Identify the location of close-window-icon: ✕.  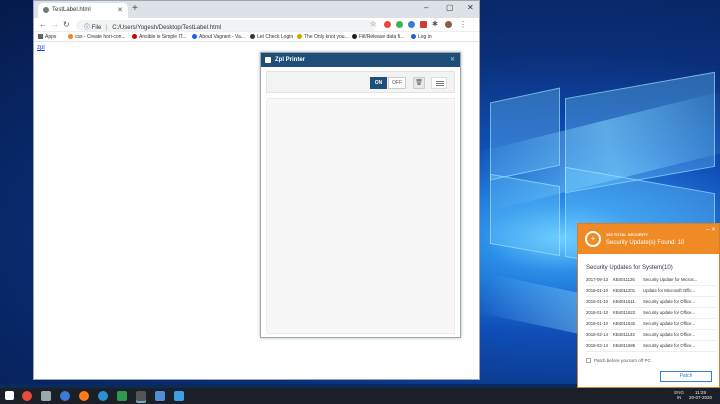
(470, 7).